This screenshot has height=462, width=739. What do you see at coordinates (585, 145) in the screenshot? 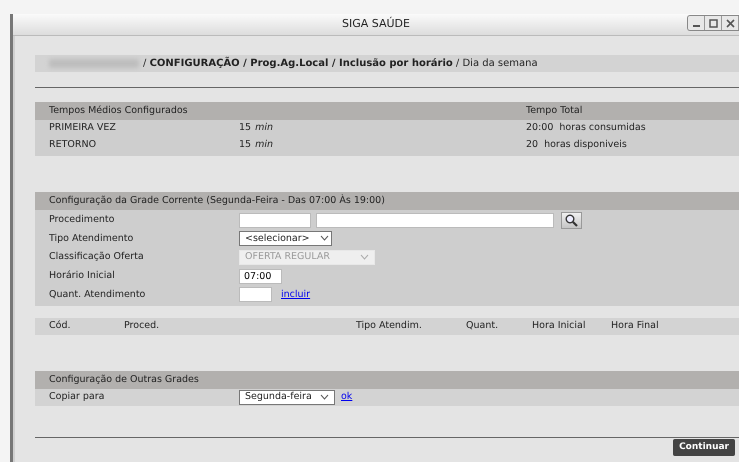
I see `total-label: horas disponiveis` at bounding box center [585, 145].